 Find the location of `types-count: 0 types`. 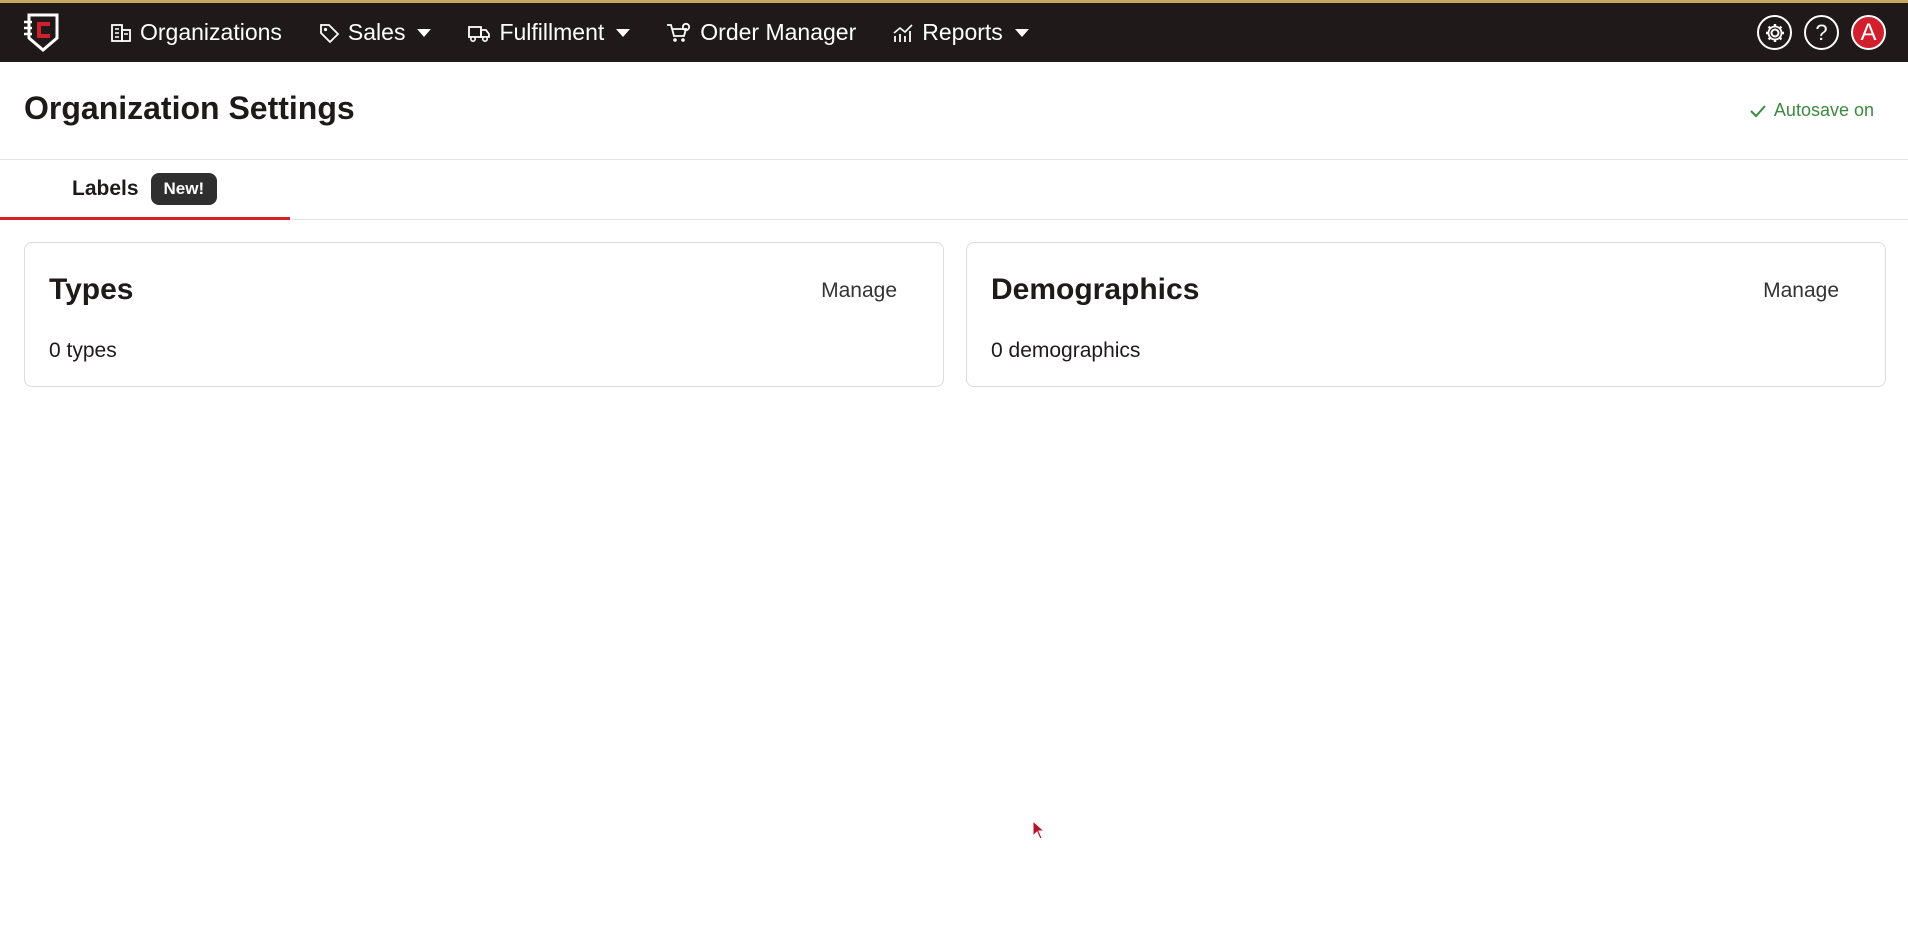

types-count: 0 types is located at coordinates (83, 350).